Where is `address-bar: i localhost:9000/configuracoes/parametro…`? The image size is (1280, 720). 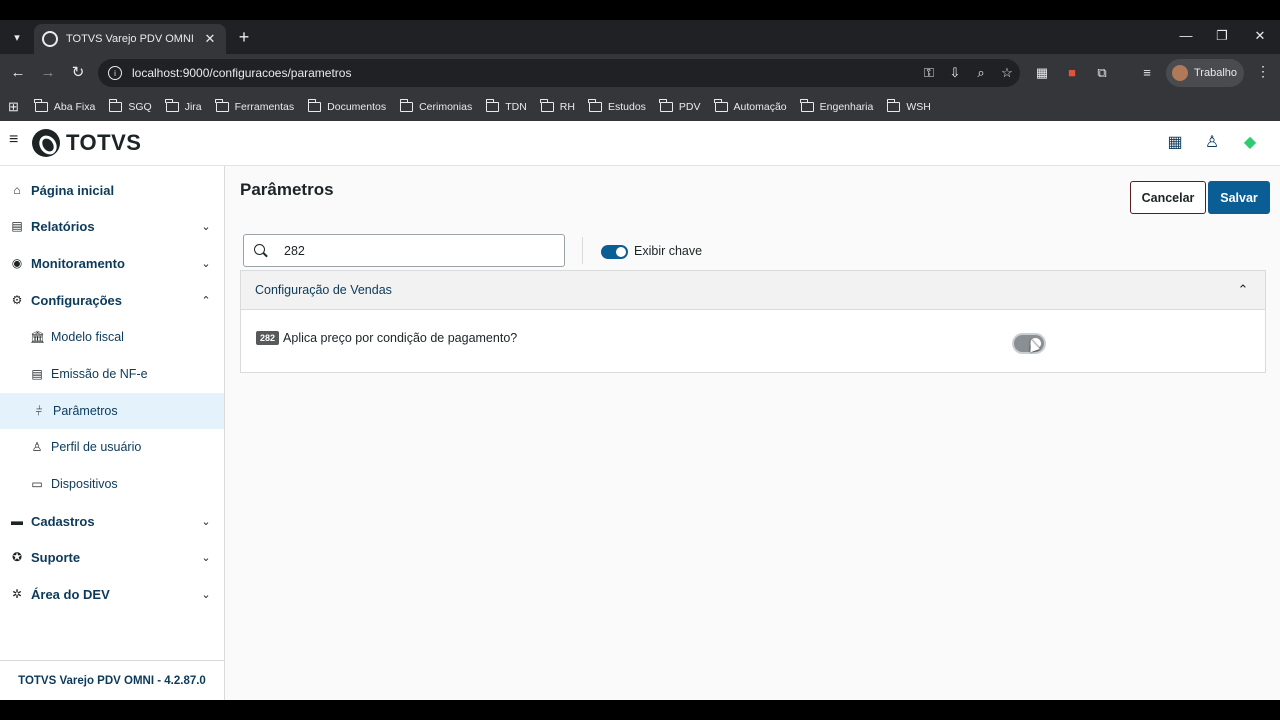 address-bar: i localhost:9000/configuracoes/parametro… is located at coordinates (559, 73).